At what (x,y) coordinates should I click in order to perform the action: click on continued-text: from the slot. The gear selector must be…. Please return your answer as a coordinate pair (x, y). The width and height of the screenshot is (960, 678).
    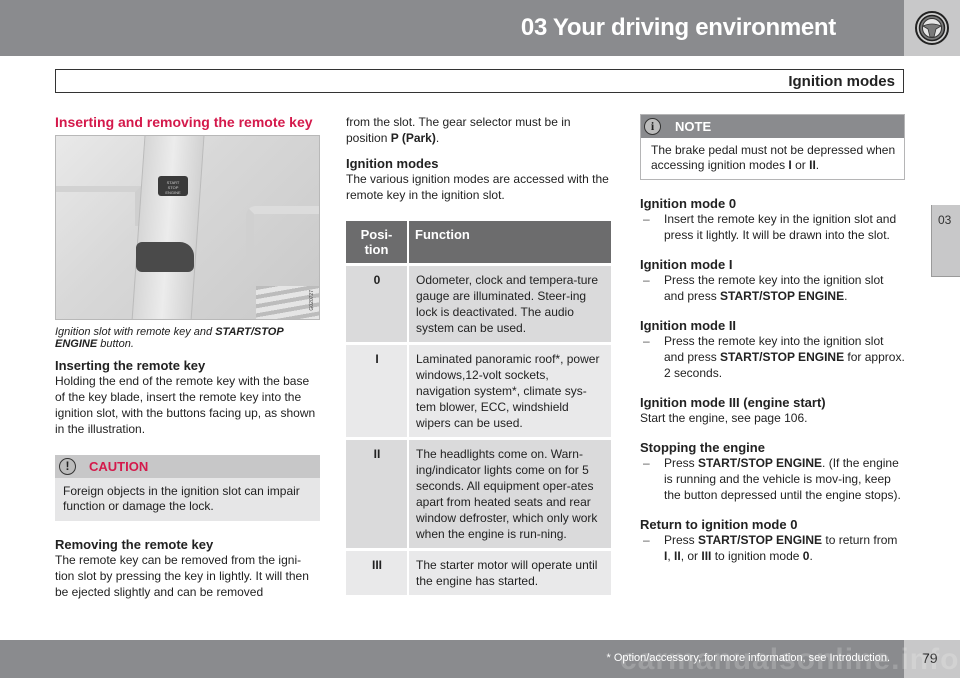
    Looking at the image, I should click on (478, 130).